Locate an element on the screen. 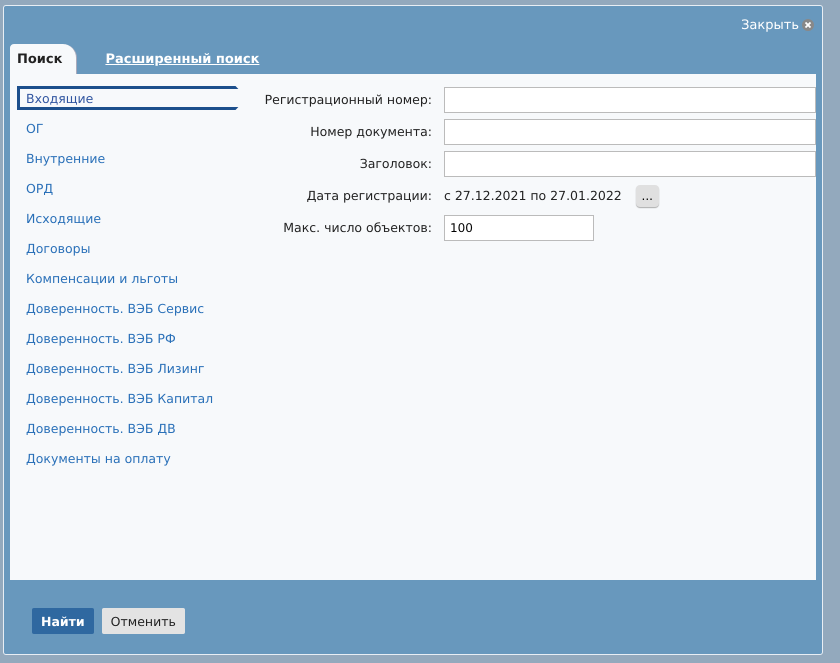 This screenshot has height=663, width=840. field-label: Макс. число объектов: is located at coordinates (357, 227).